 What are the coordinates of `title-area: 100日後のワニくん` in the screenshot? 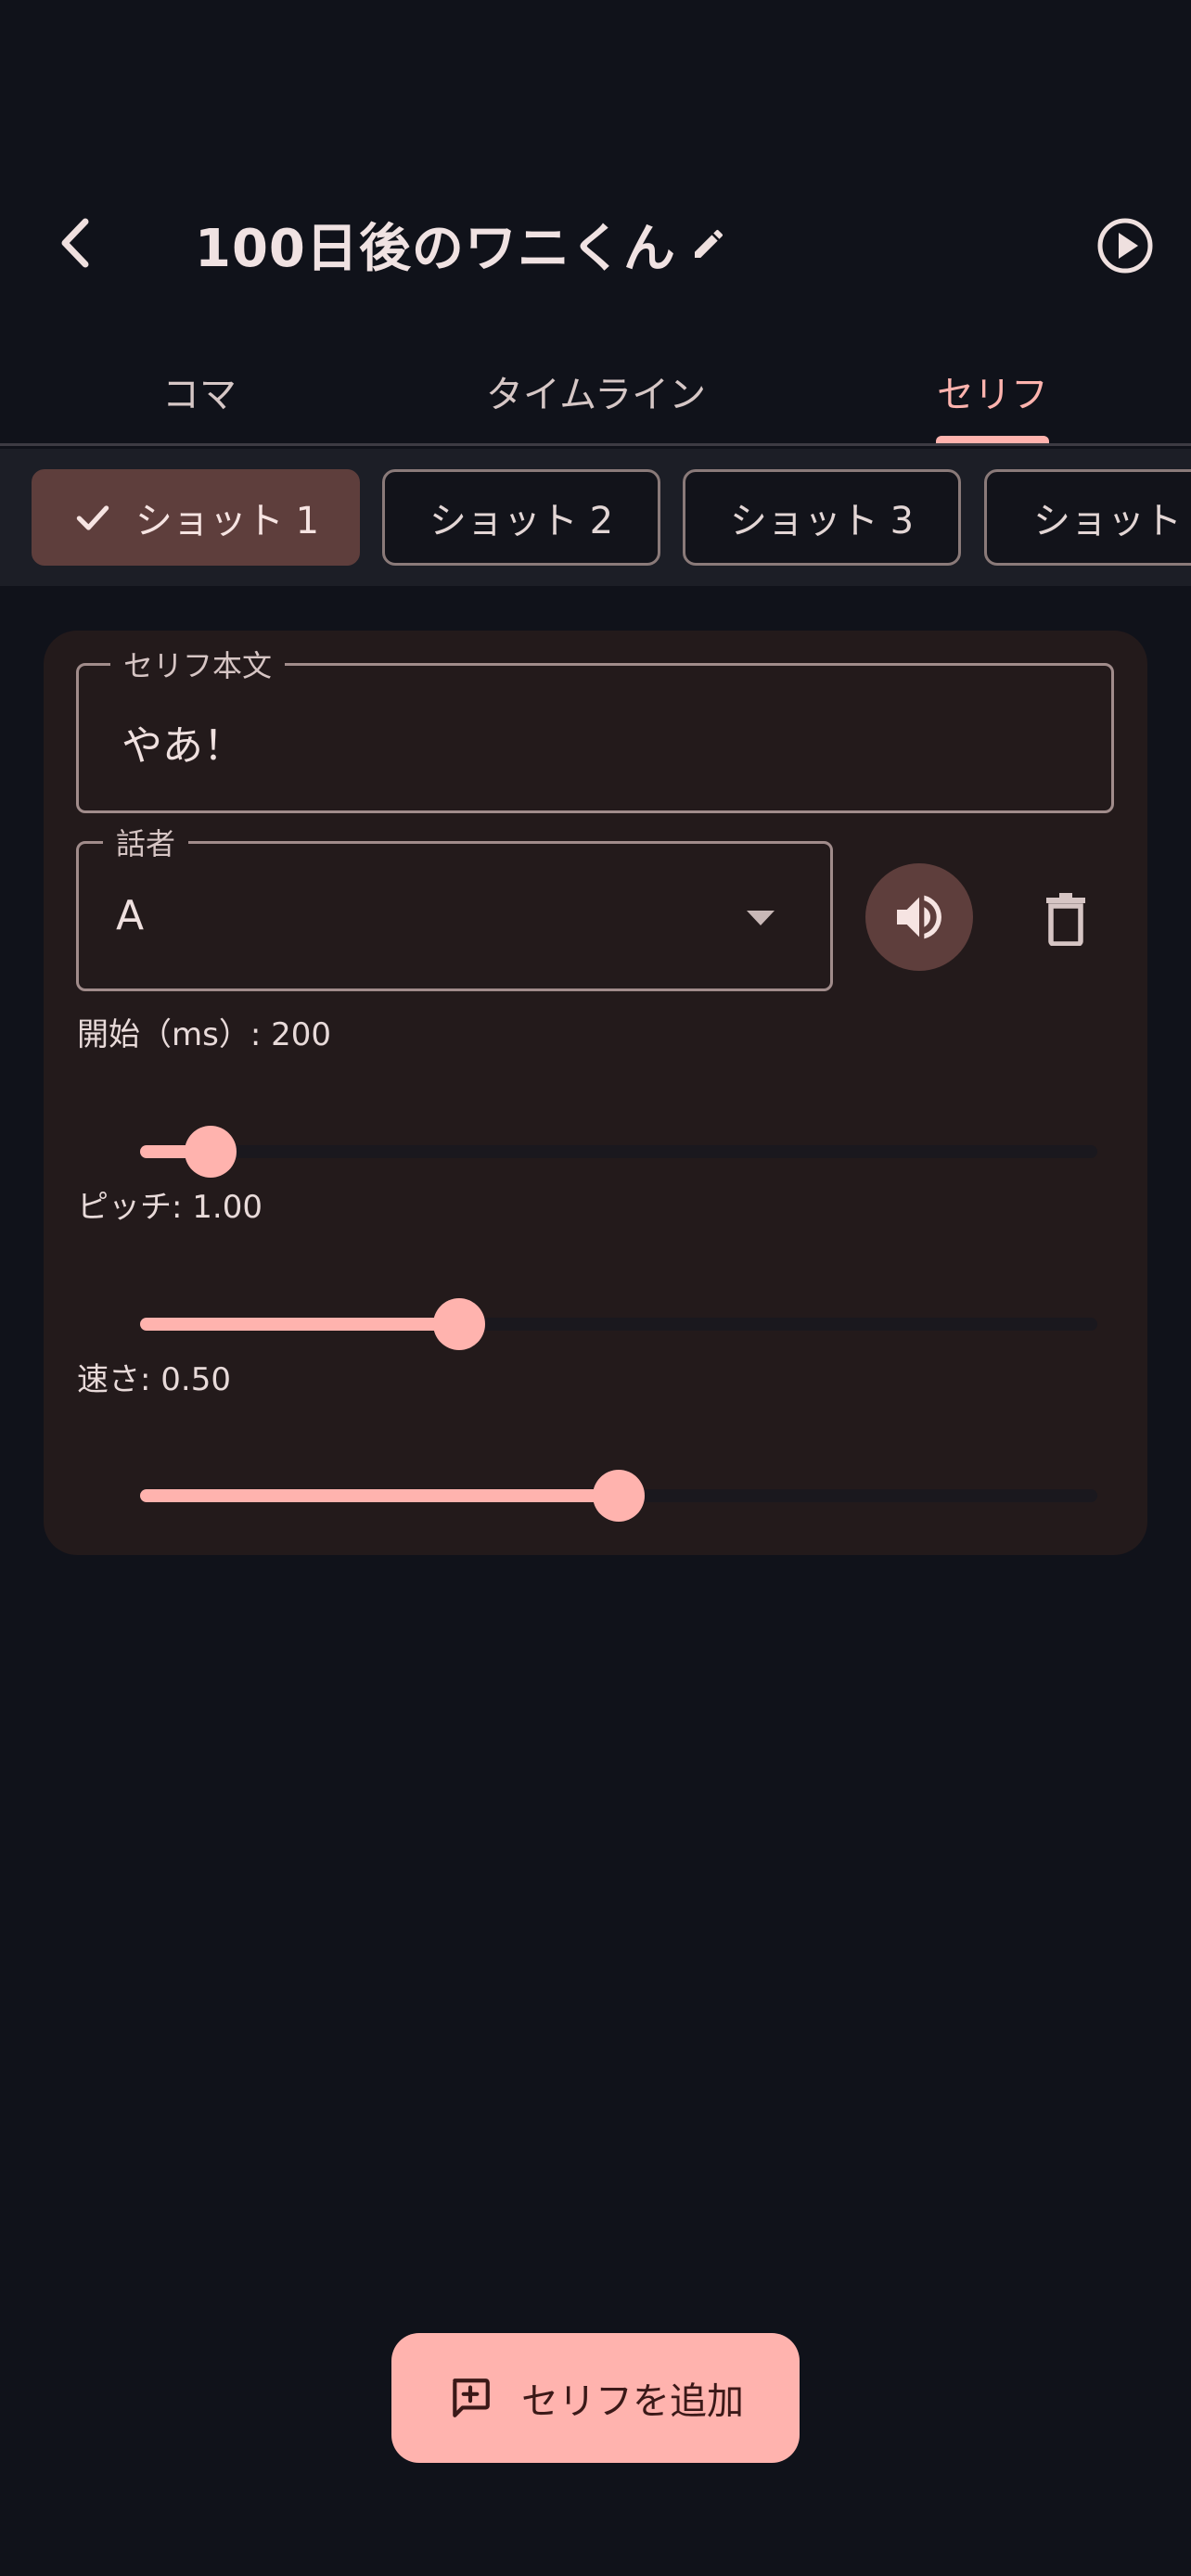 It's located at (464, 245).